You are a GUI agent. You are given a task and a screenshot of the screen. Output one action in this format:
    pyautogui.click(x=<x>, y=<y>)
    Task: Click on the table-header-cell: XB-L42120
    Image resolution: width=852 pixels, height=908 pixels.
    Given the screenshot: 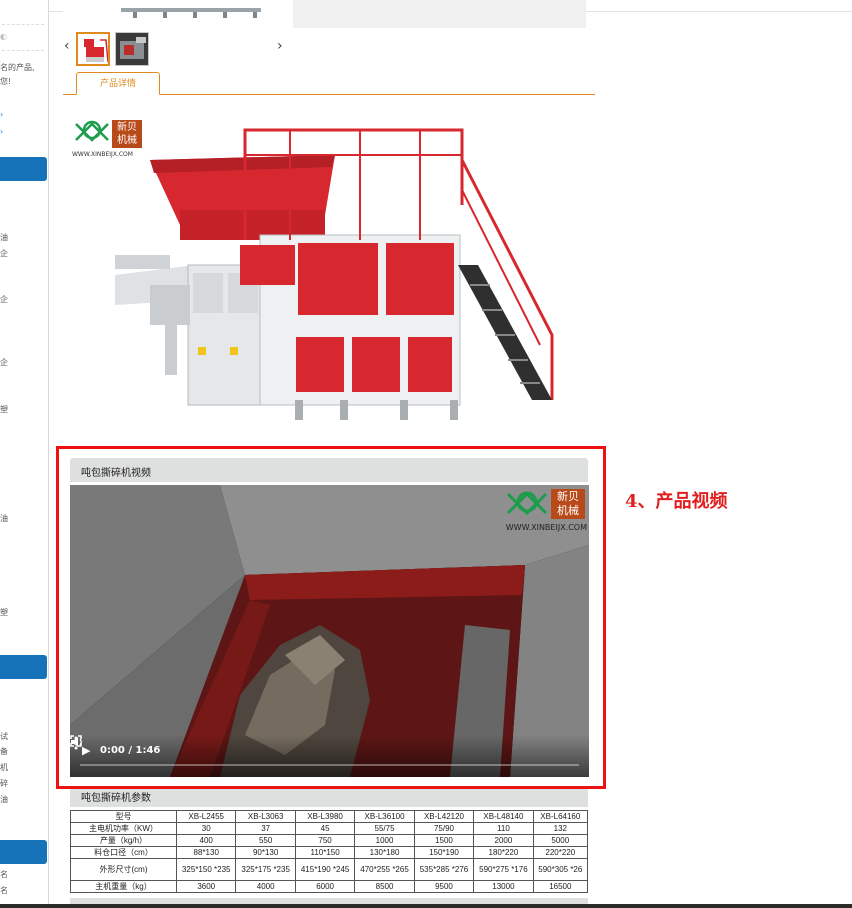 What is the action you would take?
    pyautogui.click(x=444, y=816)
    